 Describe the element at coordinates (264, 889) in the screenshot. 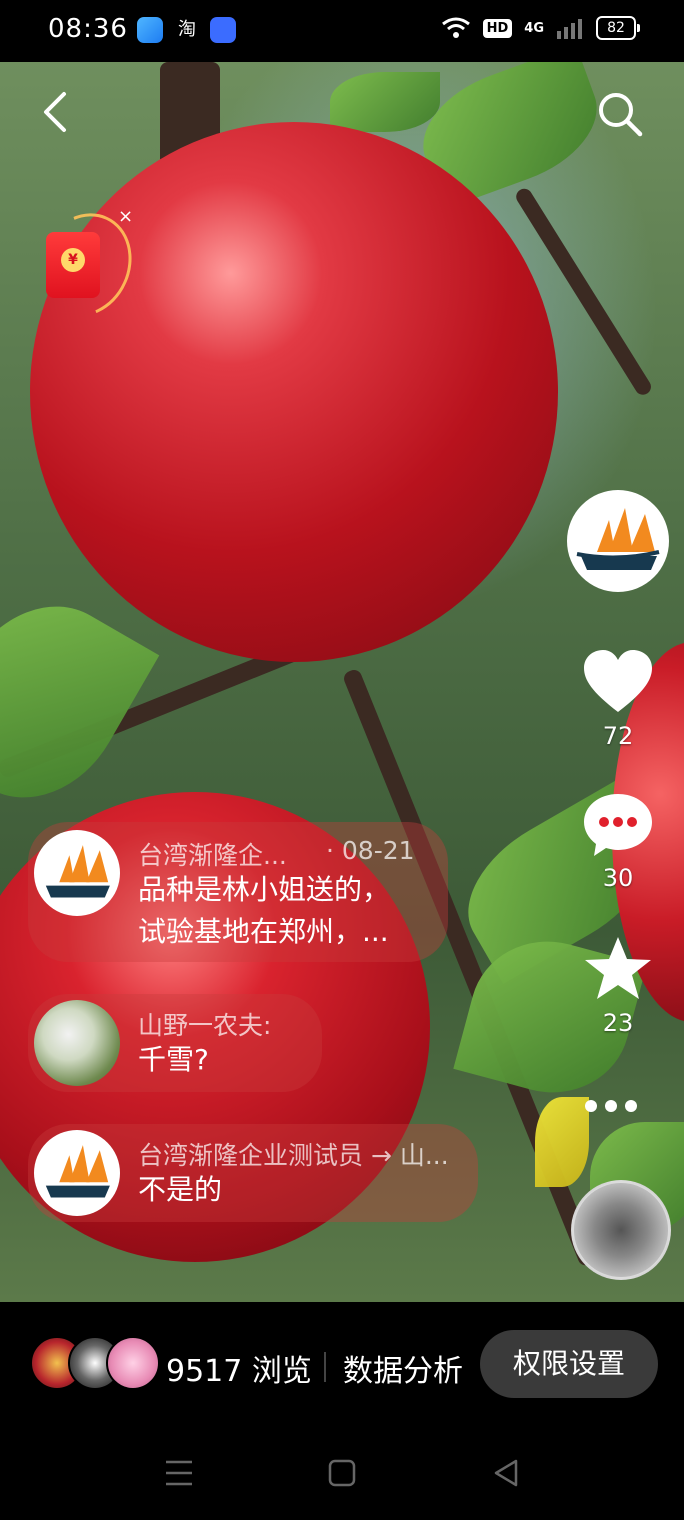

I see `comment-text-line: 品种是林小姐送的，` at that location.